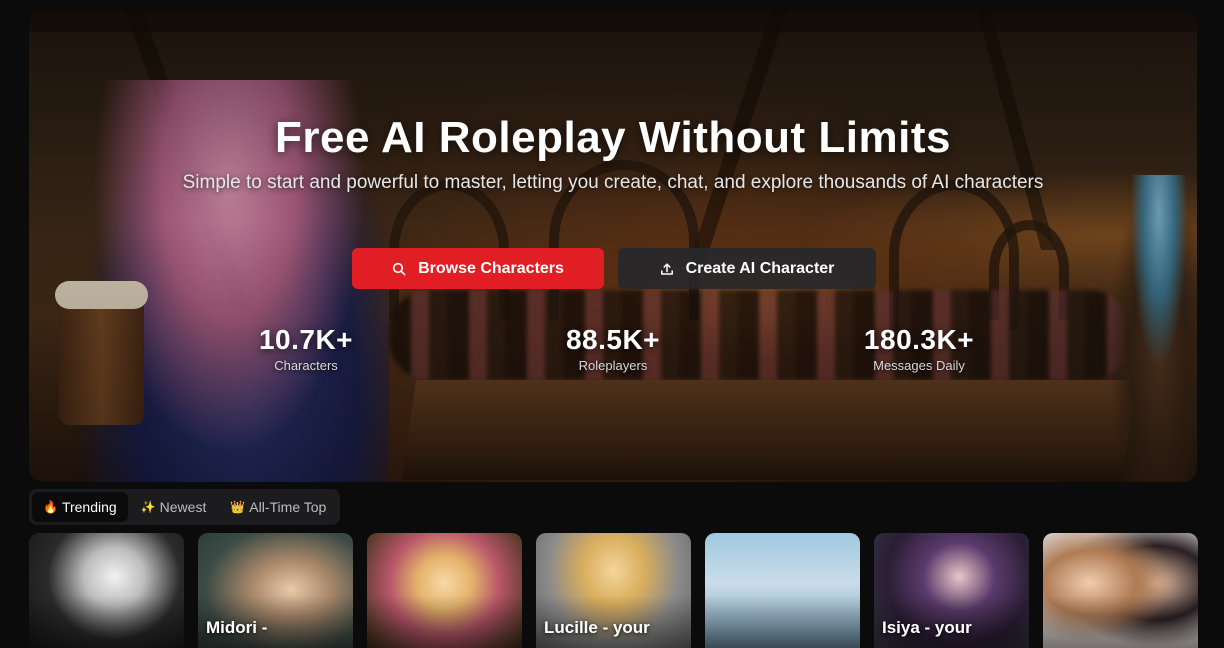 The image size is (1224, 648). What do you see at coordinates (613, 339) in the screenshot?
I see `stat-value: 88.5K+` at bounding box center [613, 339].